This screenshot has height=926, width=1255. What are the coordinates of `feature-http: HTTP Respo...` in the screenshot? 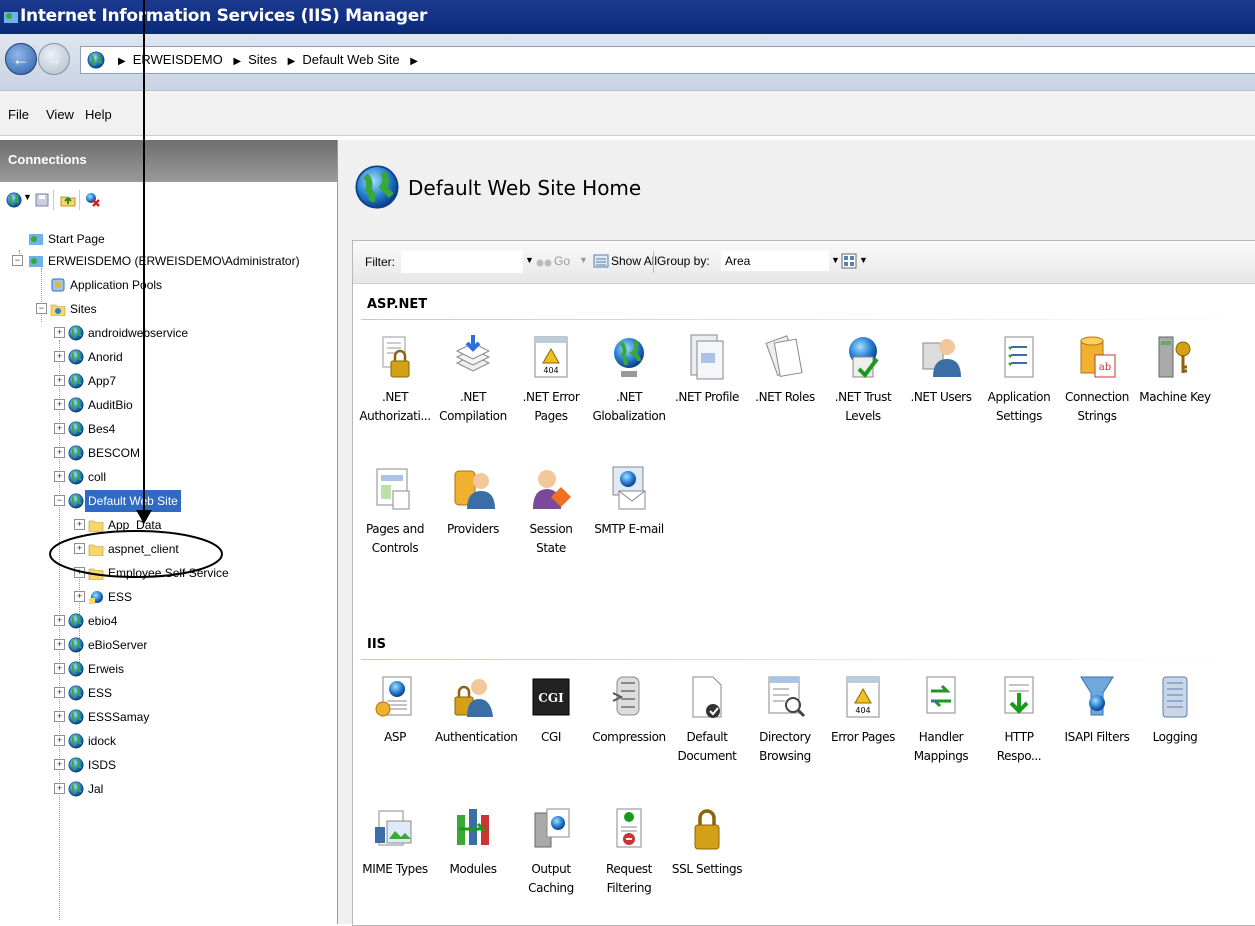 It's located at (1019, 719).